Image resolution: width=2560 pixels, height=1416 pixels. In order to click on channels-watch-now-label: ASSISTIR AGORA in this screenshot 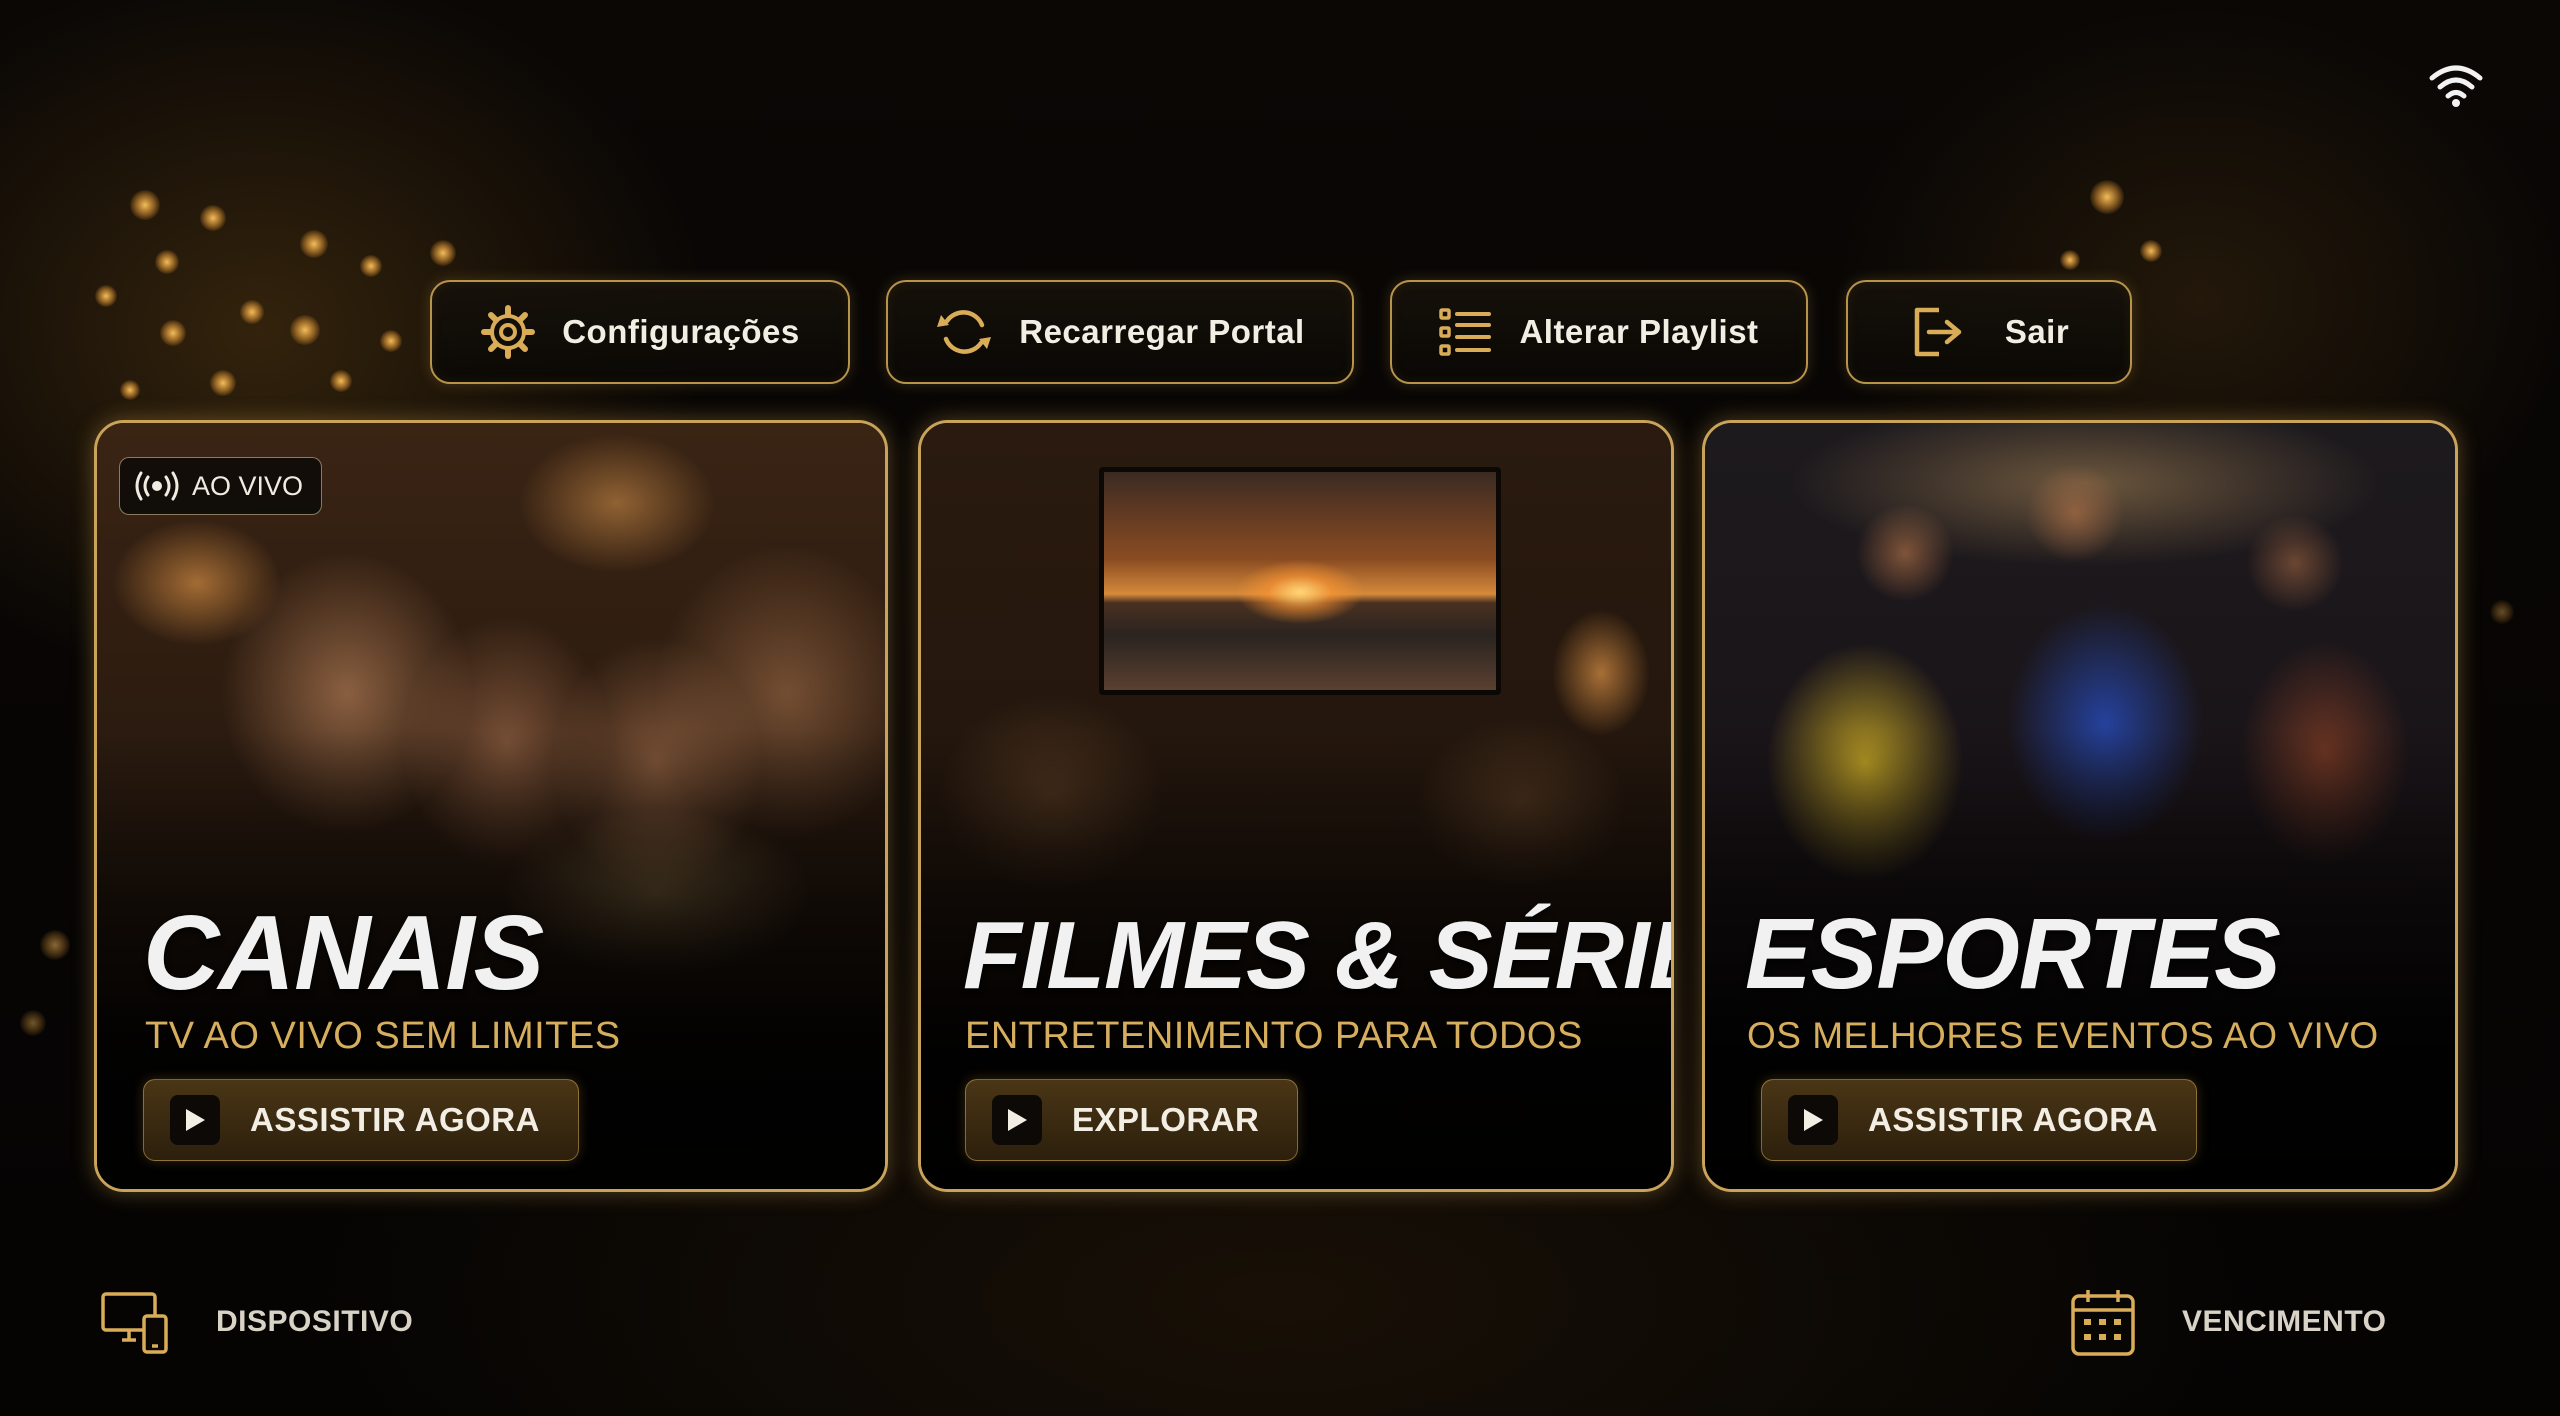, I will do `click(395, 1119)`.